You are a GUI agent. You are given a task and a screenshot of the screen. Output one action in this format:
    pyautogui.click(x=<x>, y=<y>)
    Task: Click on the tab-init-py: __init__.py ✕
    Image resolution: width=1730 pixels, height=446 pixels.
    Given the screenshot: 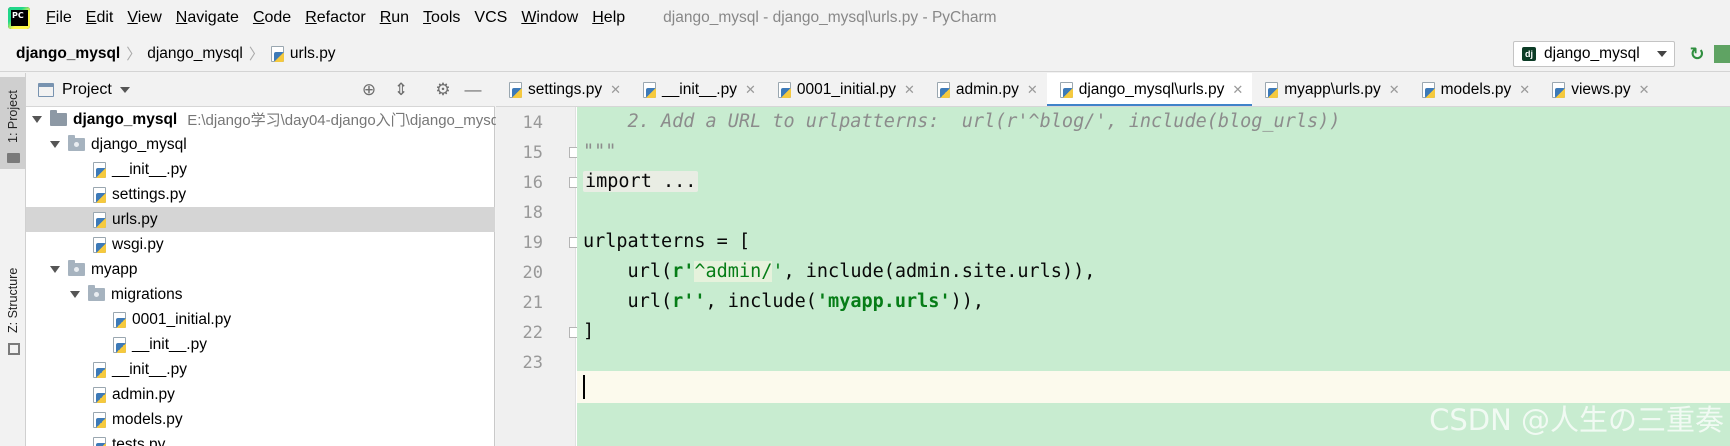 What is the action you would take?
    pyautogui.click(x=697, y=89)
    